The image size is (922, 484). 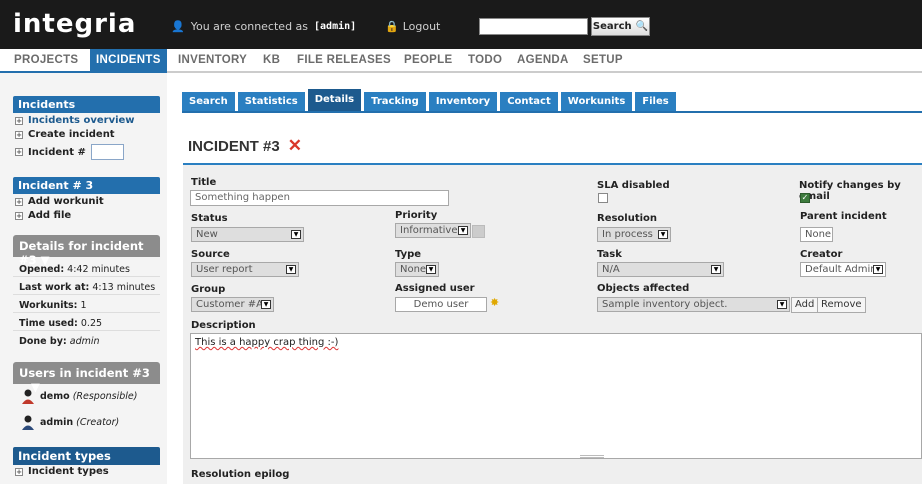 I want to click on detail-done-by: Done by: admin, so click(x=59, y=341).